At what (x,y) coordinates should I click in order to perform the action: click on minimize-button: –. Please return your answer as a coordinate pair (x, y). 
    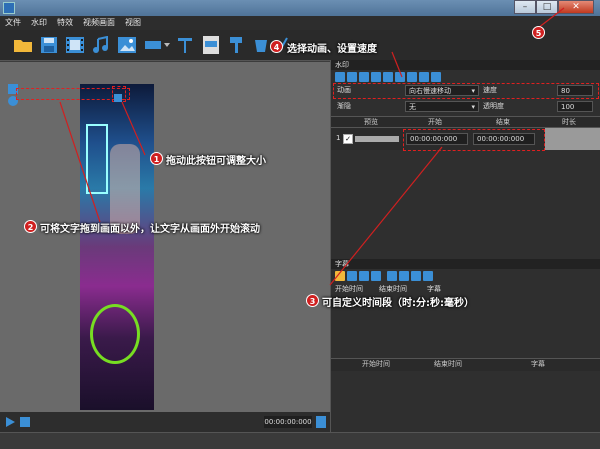
    Looking at the image, I should click on (525, 7).